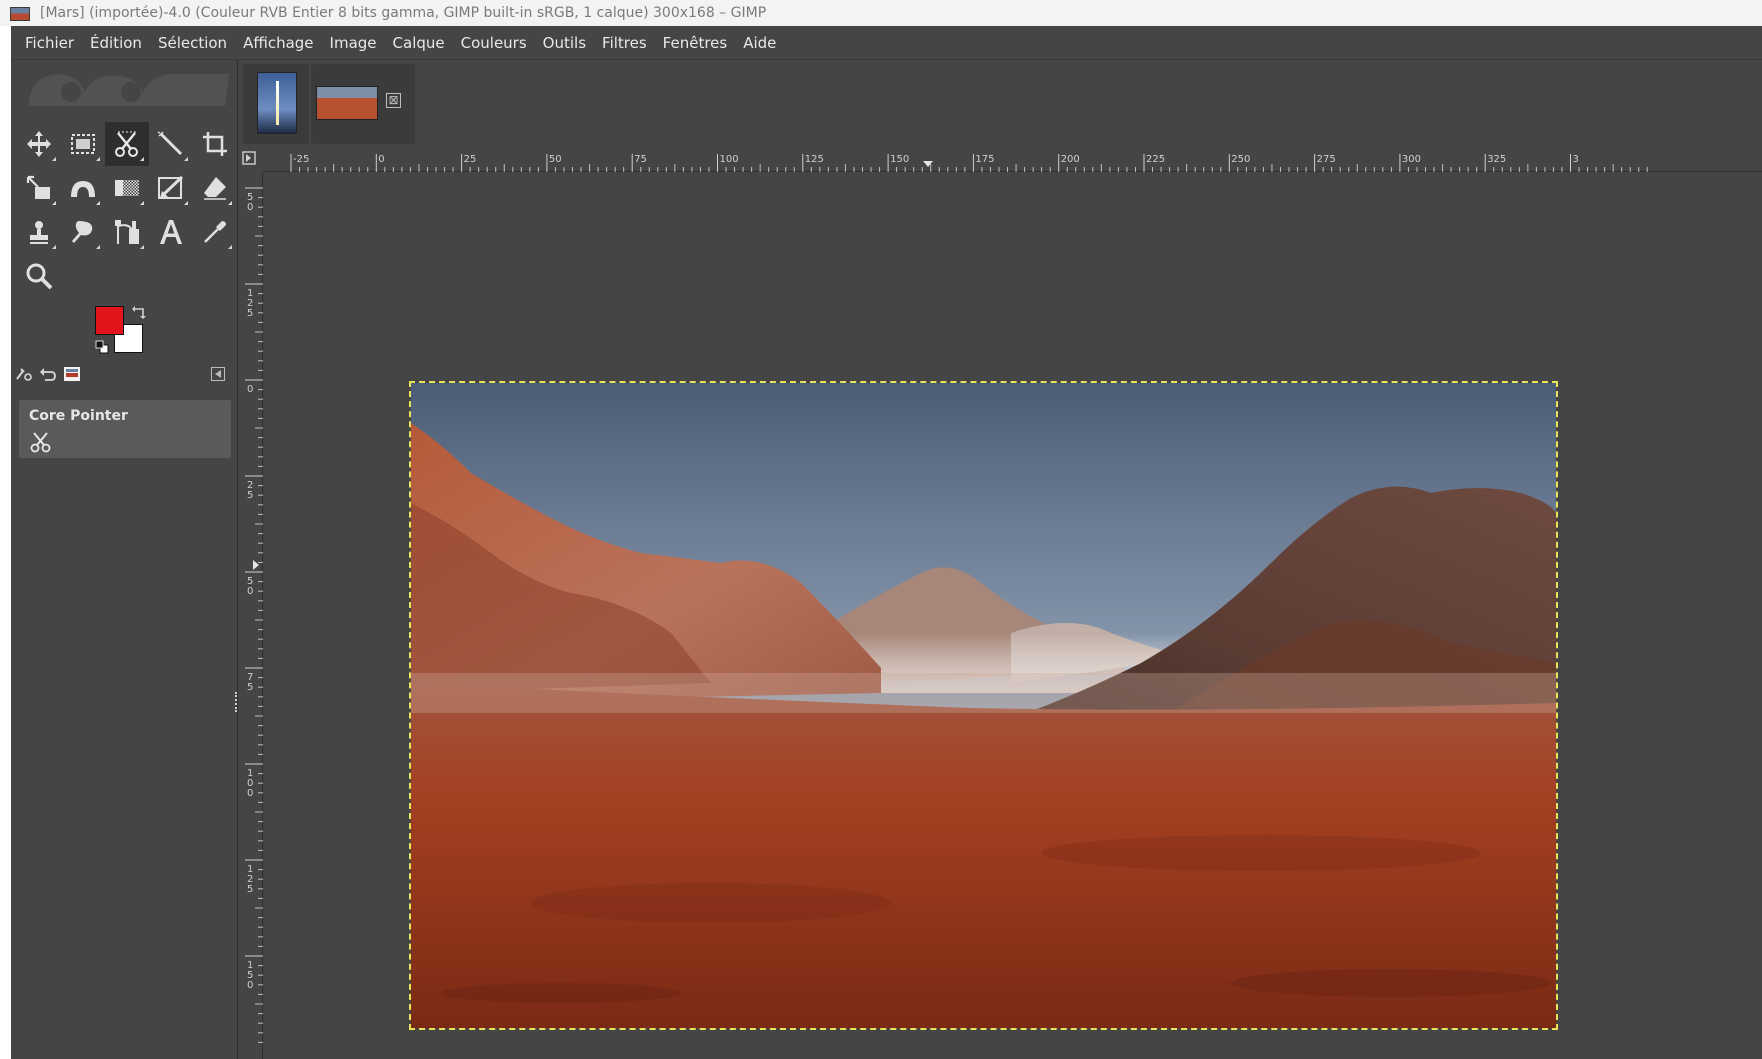  I want to click on mars-thumbnail, so click(347, 103).